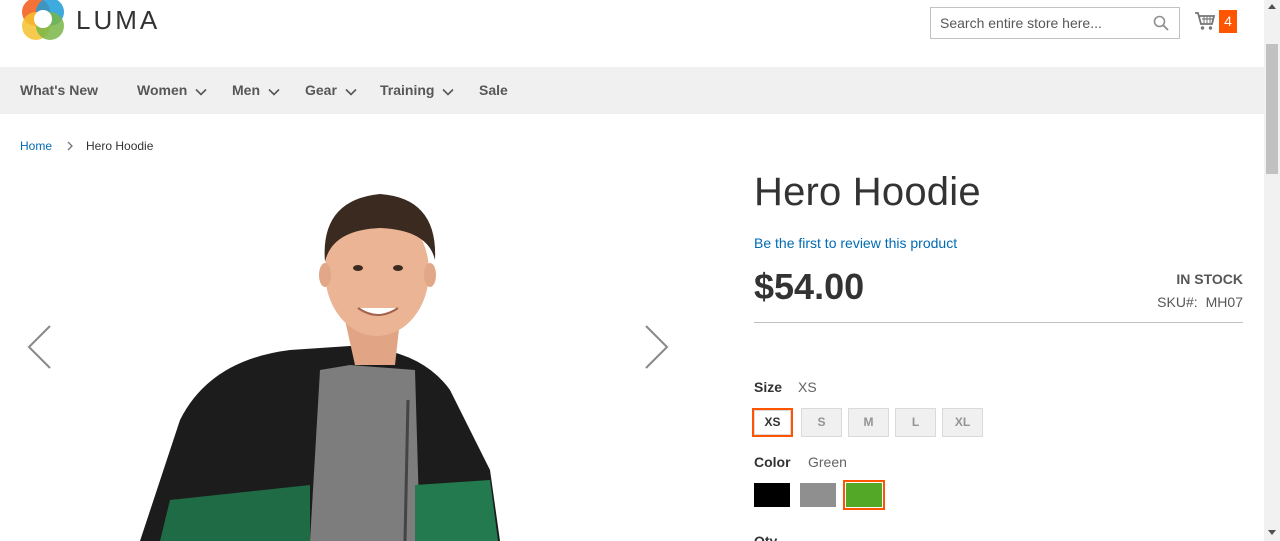  I want to click on stock-status: In stock, so click(1209, 279).